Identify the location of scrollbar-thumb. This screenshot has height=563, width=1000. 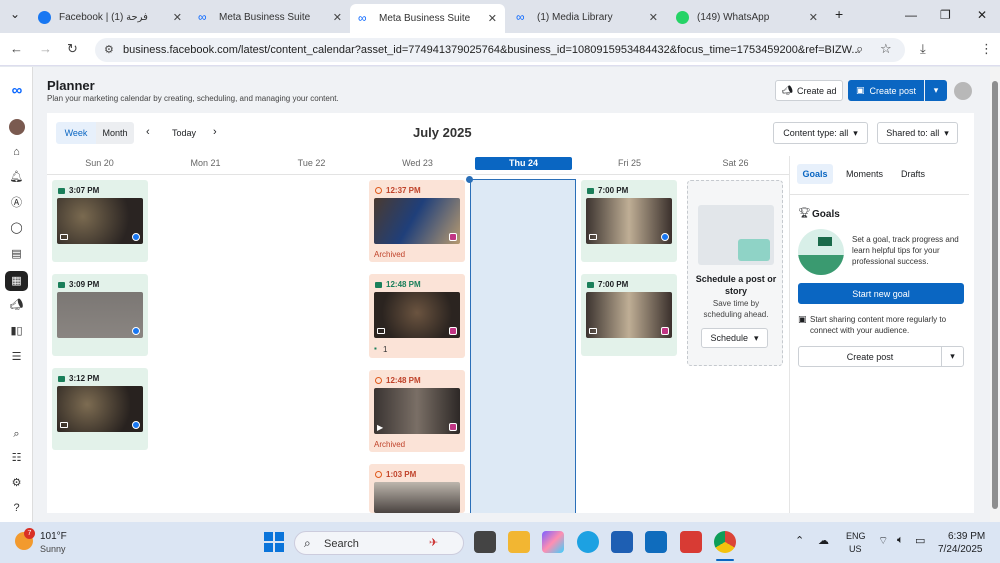
(995, 295).